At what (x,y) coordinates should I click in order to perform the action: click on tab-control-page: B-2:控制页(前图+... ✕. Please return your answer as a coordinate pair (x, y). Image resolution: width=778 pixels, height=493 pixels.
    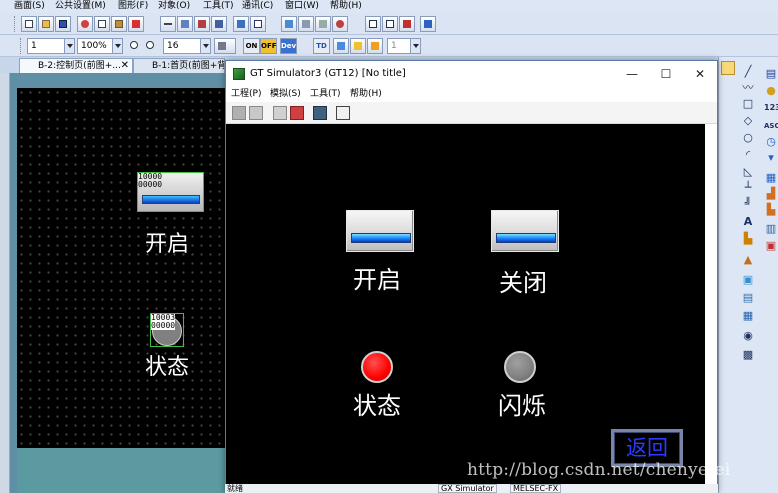
    Looking at the image, I should click on (76, 65).